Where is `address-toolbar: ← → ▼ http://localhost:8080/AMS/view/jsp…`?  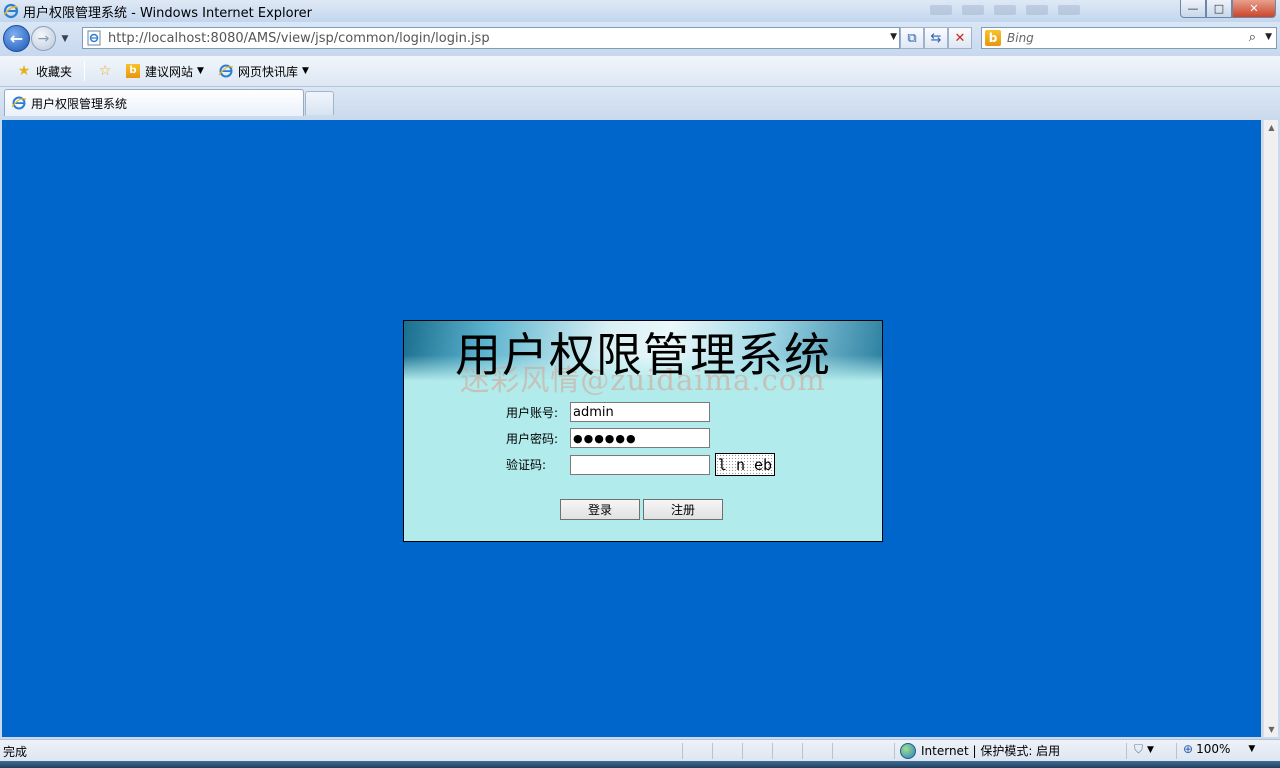
address-toolbar: ← → ▼ http://localhost:8080/AMS/view/jsp… is located at coordinates (640, 39).